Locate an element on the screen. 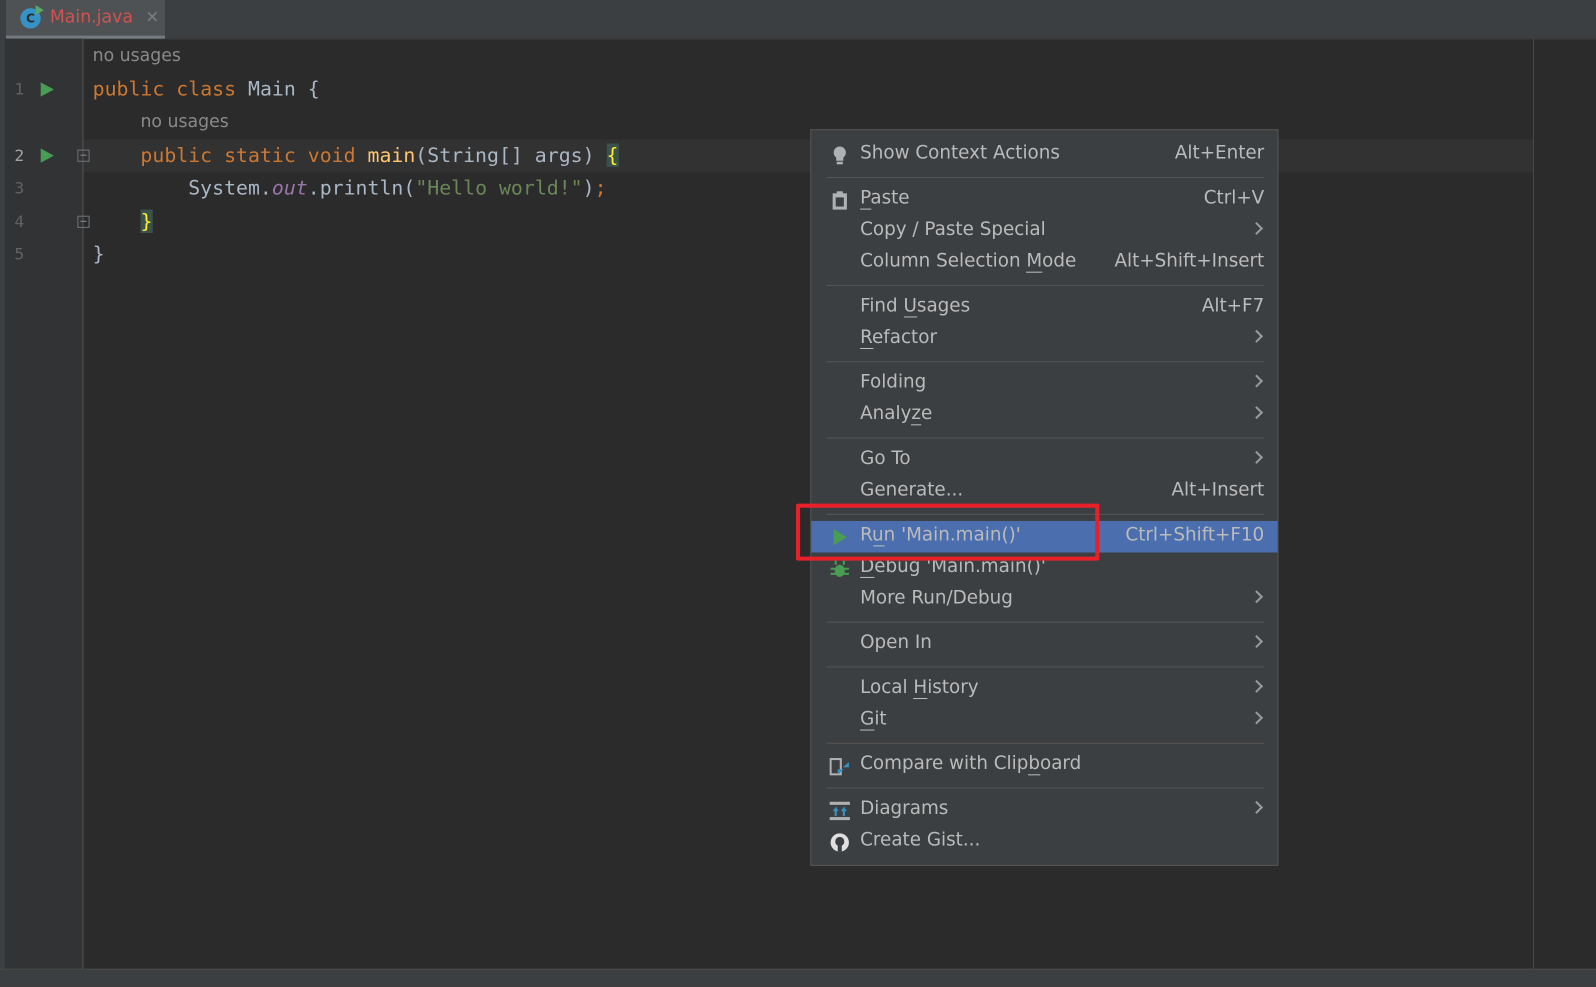 The image size is (1596, 987). menu-item-label: Paste is located at coordinates (885, 198).